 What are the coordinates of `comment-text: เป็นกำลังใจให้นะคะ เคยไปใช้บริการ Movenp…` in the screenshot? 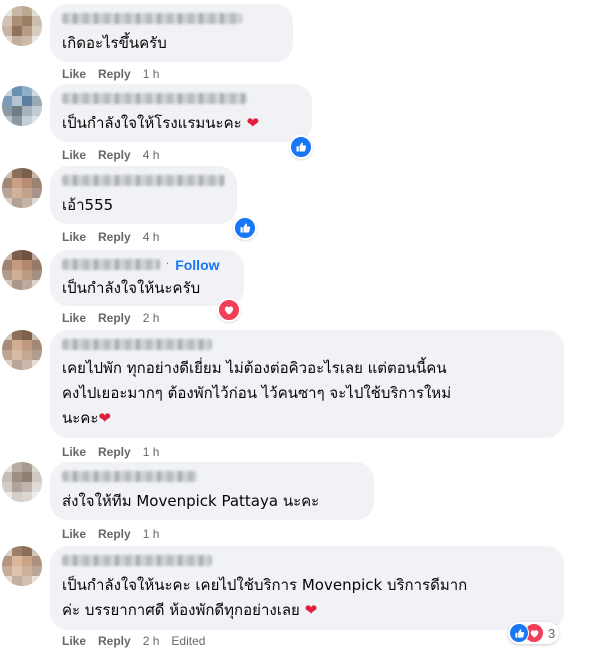 It's located at (265, 597).